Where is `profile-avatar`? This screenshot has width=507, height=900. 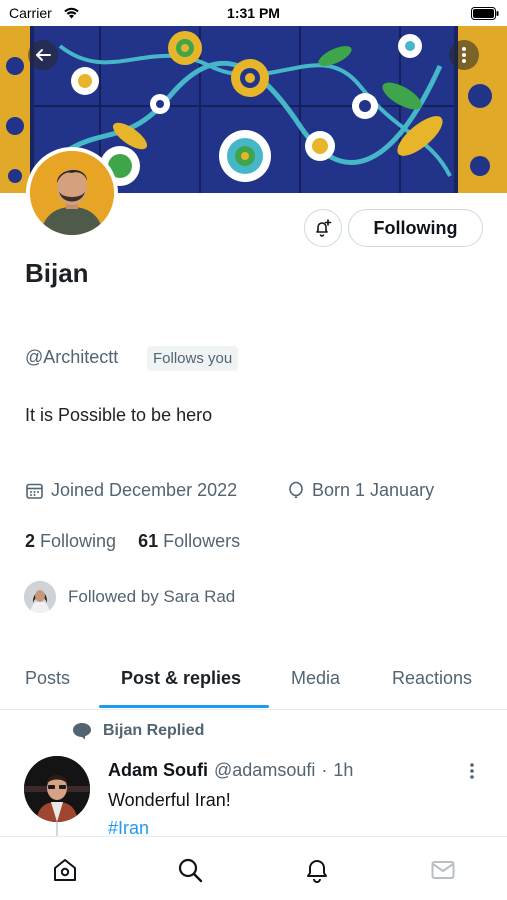 profile-avatar is located at coordinates (72, 193).